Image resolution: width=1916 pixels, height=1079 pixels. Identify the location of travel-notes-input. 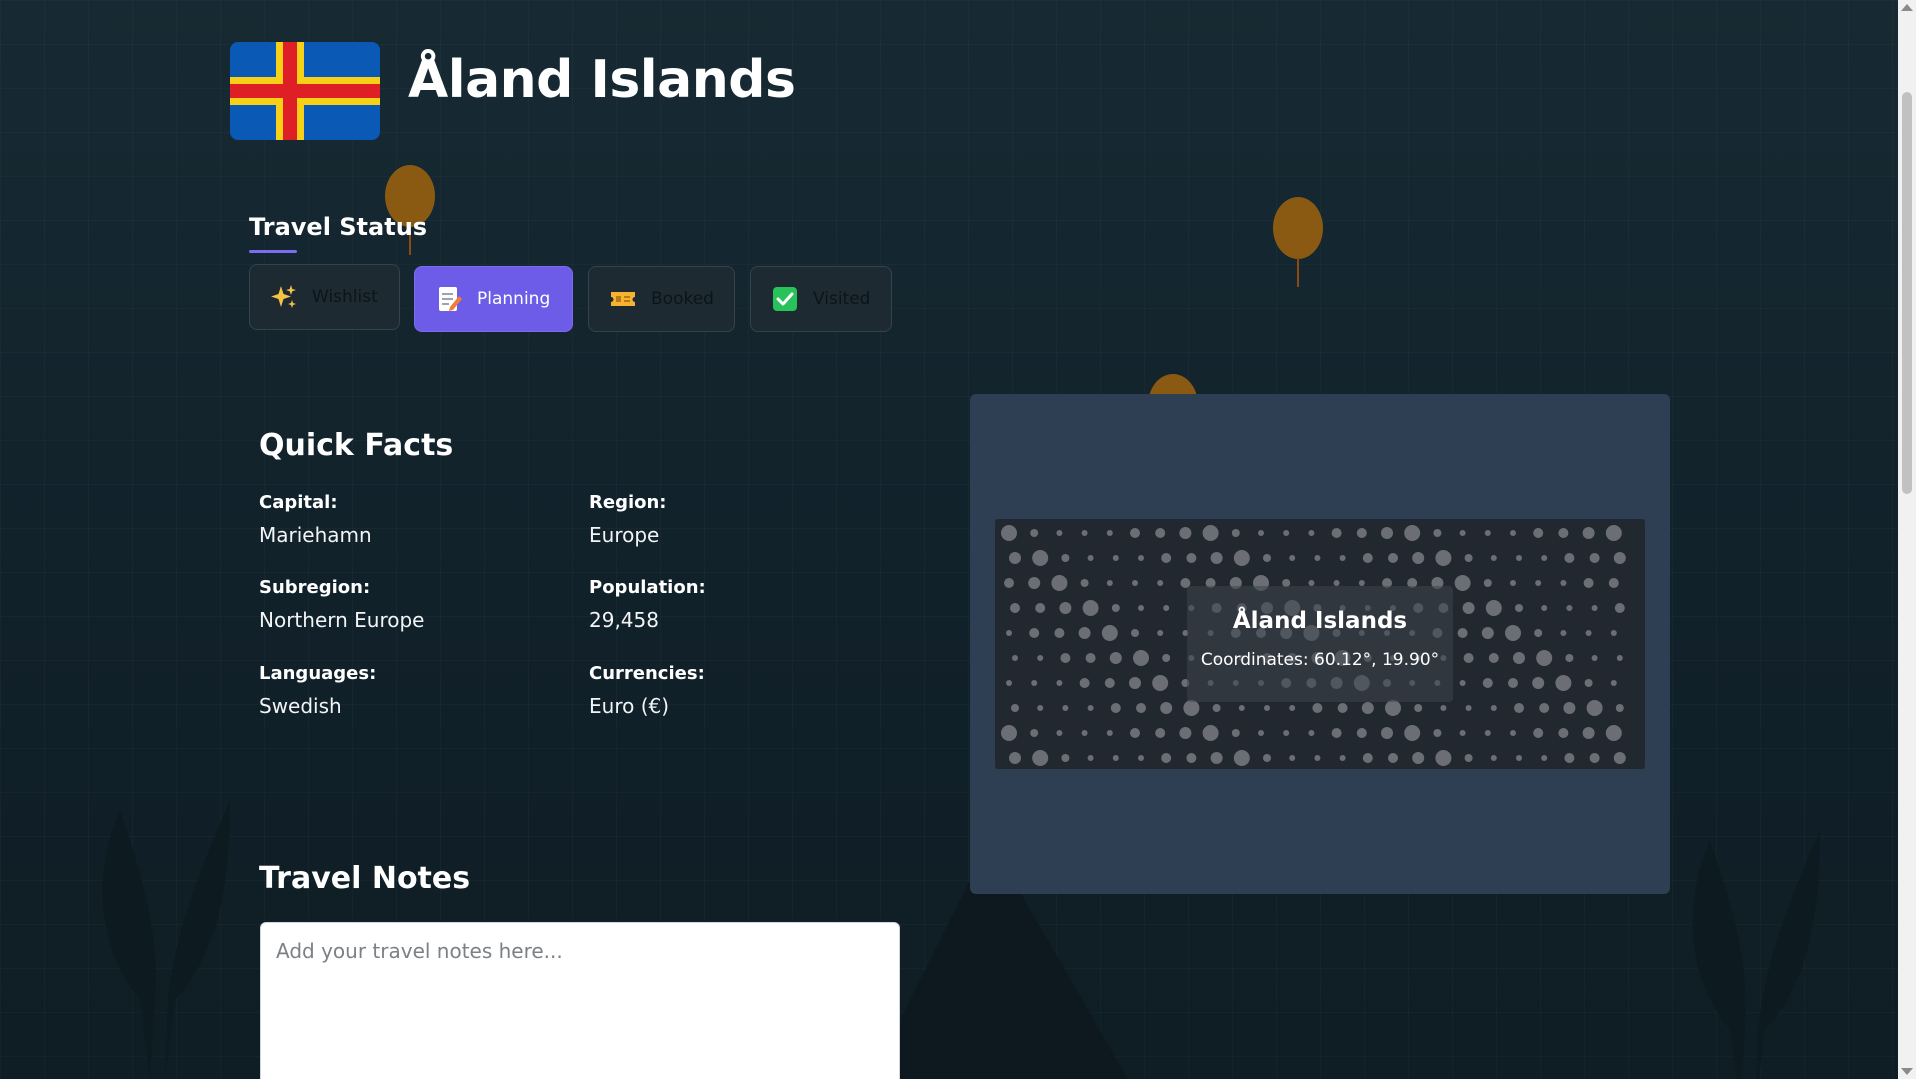
(580, 1000).